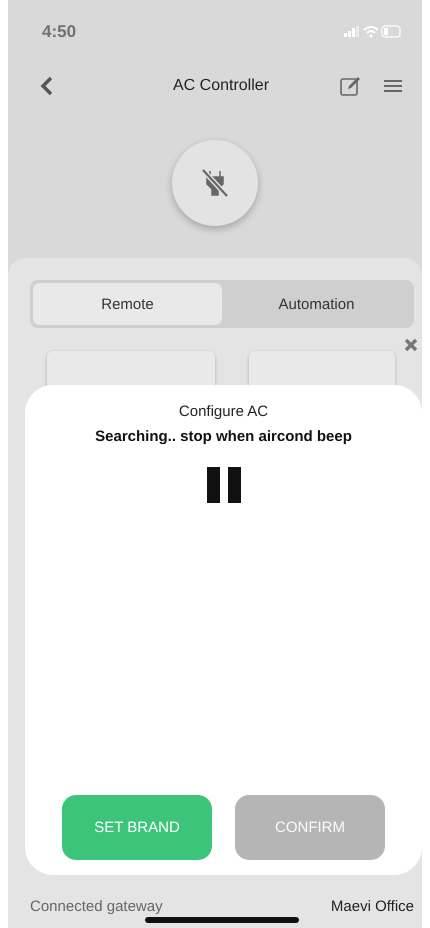 The height and width of the screenshot is (928, 430). What do you see at coordinates (127, 304) in the screenshot?
I see `tab: Remote` at bounding box center [127, 304].